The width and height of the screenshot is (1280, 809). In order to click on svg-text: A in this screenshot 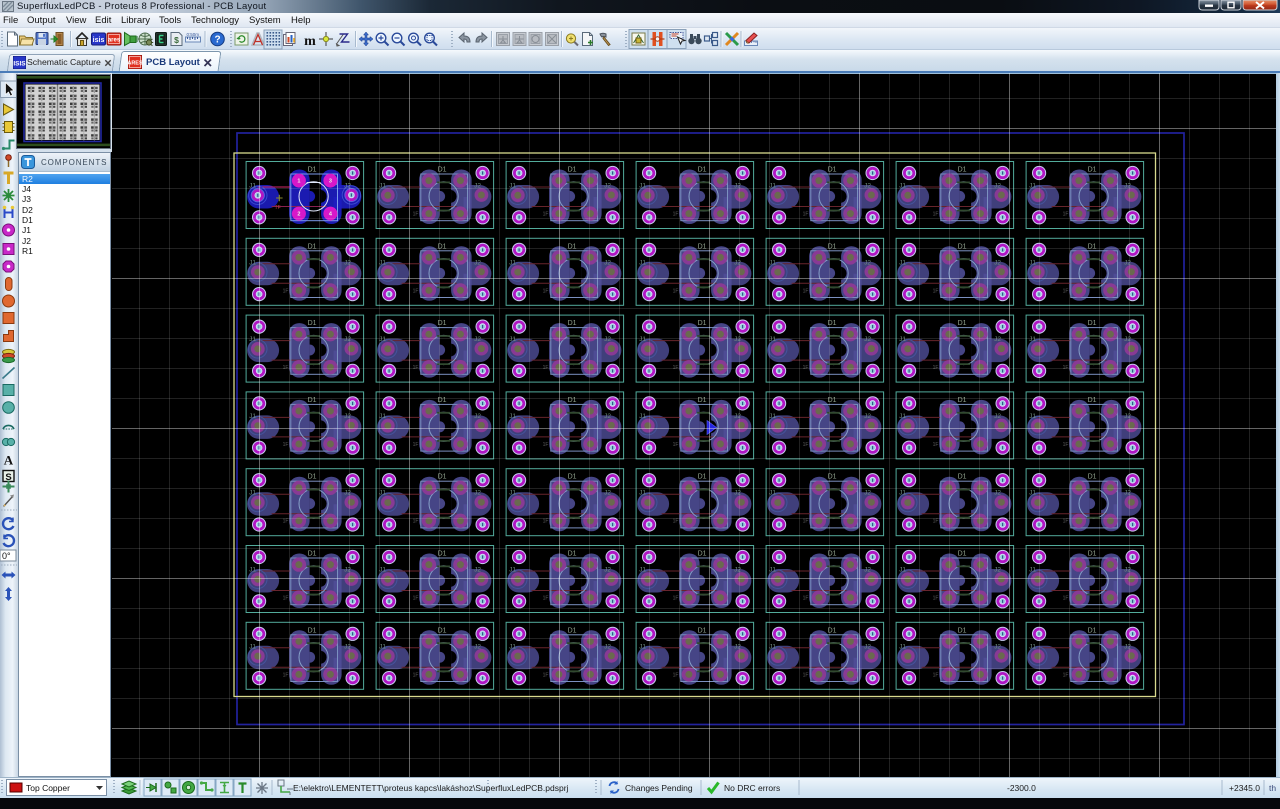, I will do `click(9, 460)`.